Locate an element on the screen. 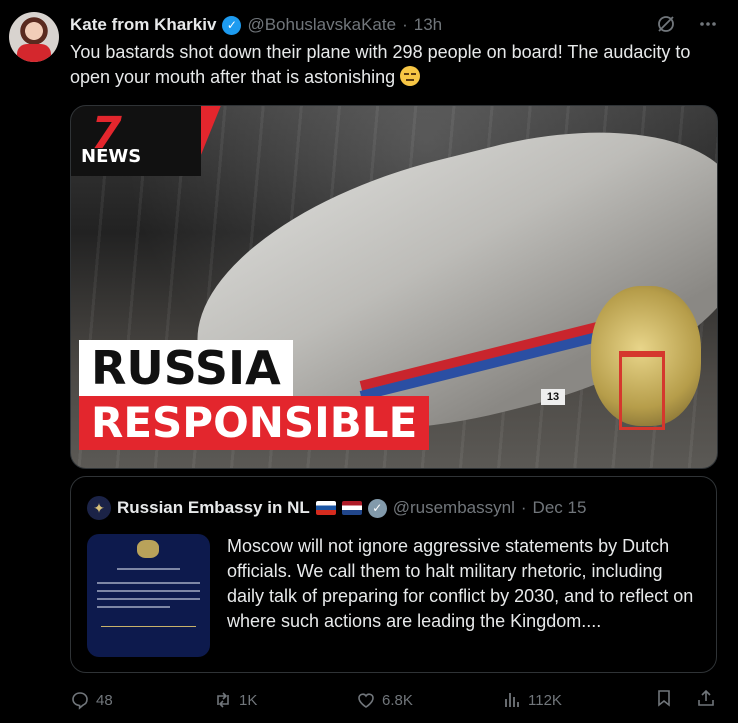 The height and width of the screenshot is (723, 738). more-options-icon is located at coordinates (708, 25).